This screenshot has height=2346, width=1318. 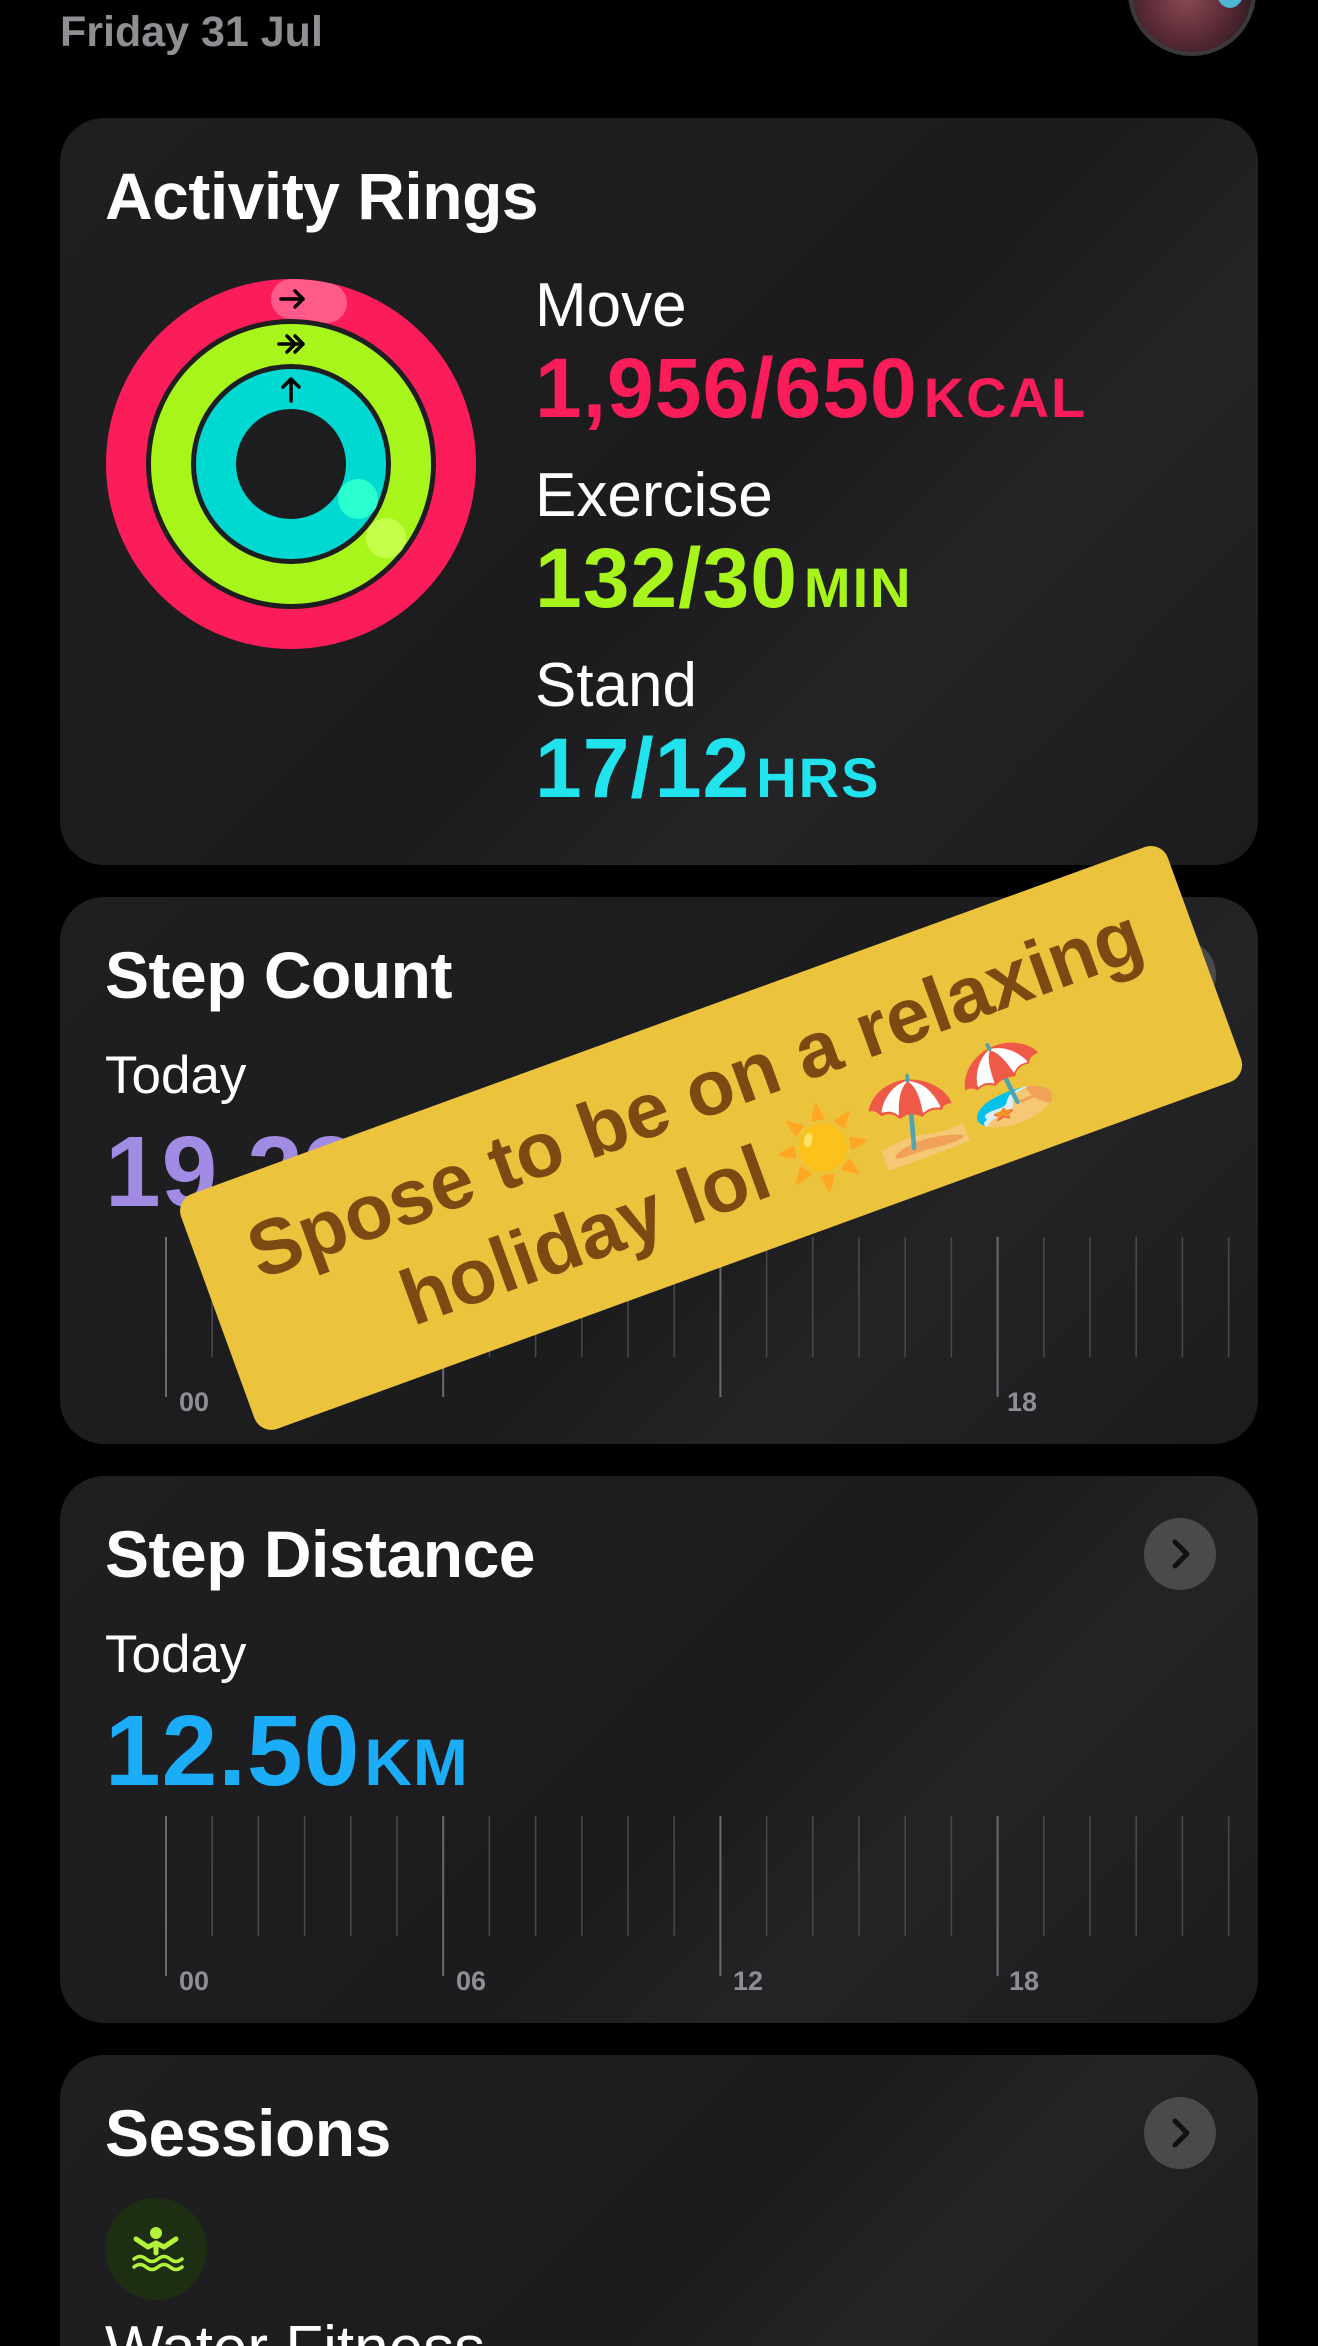 I want to click on activity-rings-graphic, so click(x=291, y=464).